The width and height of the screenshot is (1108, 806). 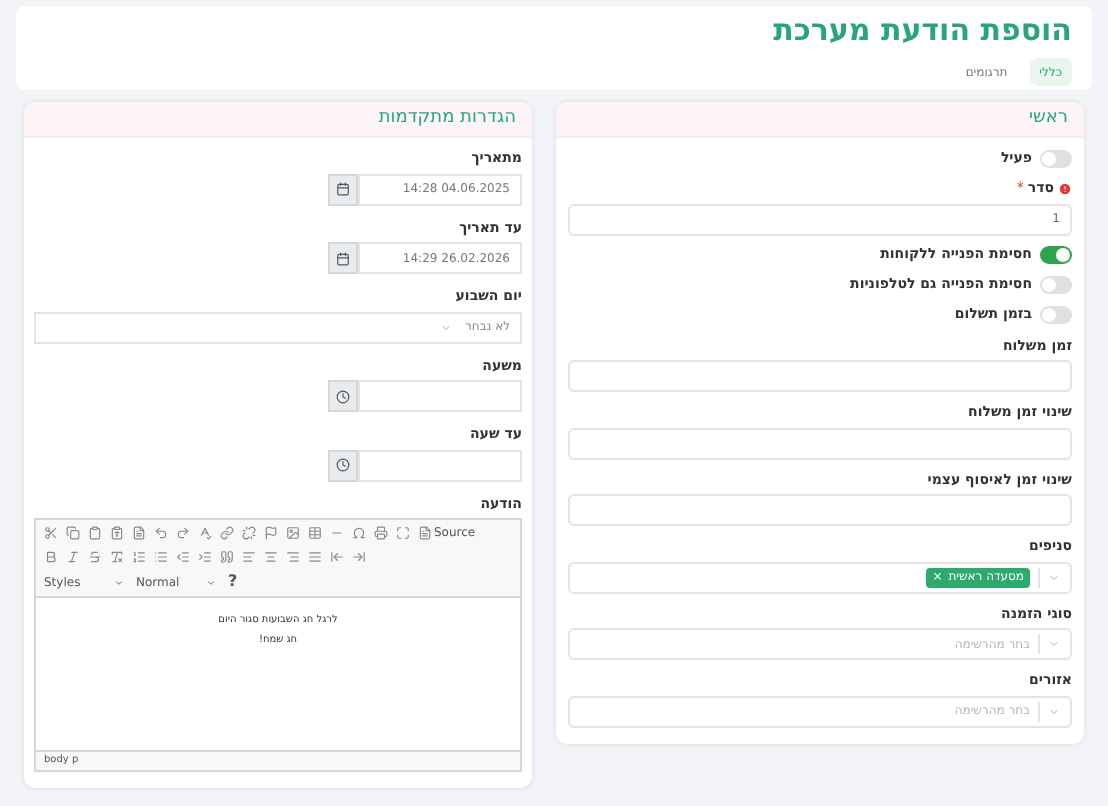 What do you see at coordinates (337, 533) in the screenshot?
I see `horizontal-line-icon` at bounding box center [337, 533].